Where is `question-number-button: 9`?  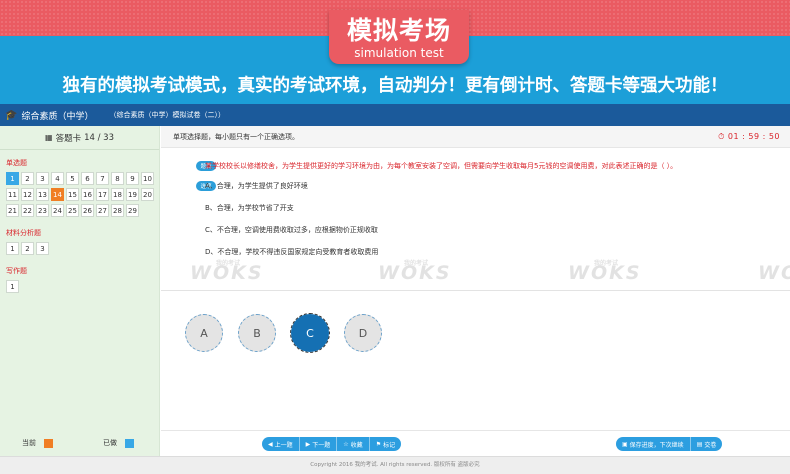 question-number-button: 9 is located at coordinates (132, 178).